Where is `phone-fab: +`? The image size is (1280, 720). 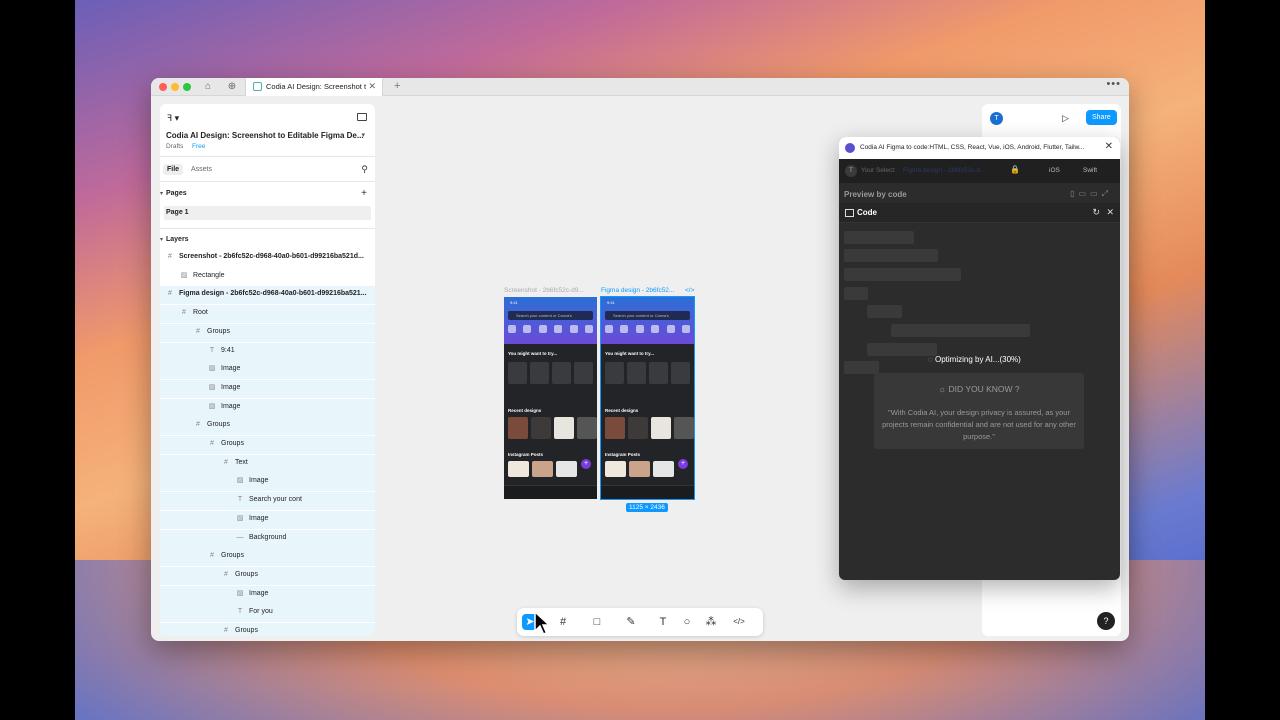 phone-fab: + is located at coordinates (683, 464).